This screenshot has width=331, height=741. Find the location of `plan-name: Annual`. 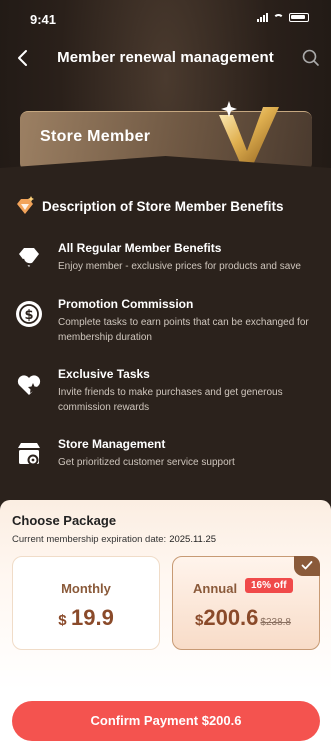

plan-name: Annual is located at coordinates (215, 588).